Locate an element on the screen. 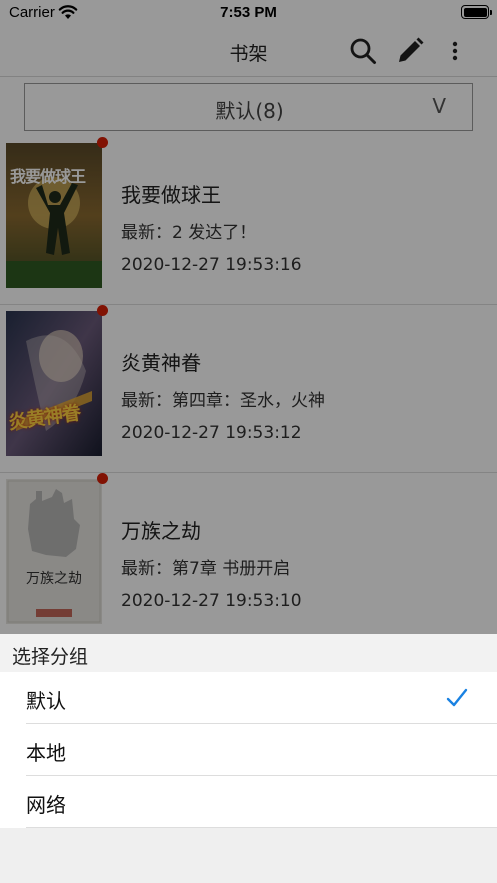  group-option-label: 默认 is located at coordinates (46, 701).